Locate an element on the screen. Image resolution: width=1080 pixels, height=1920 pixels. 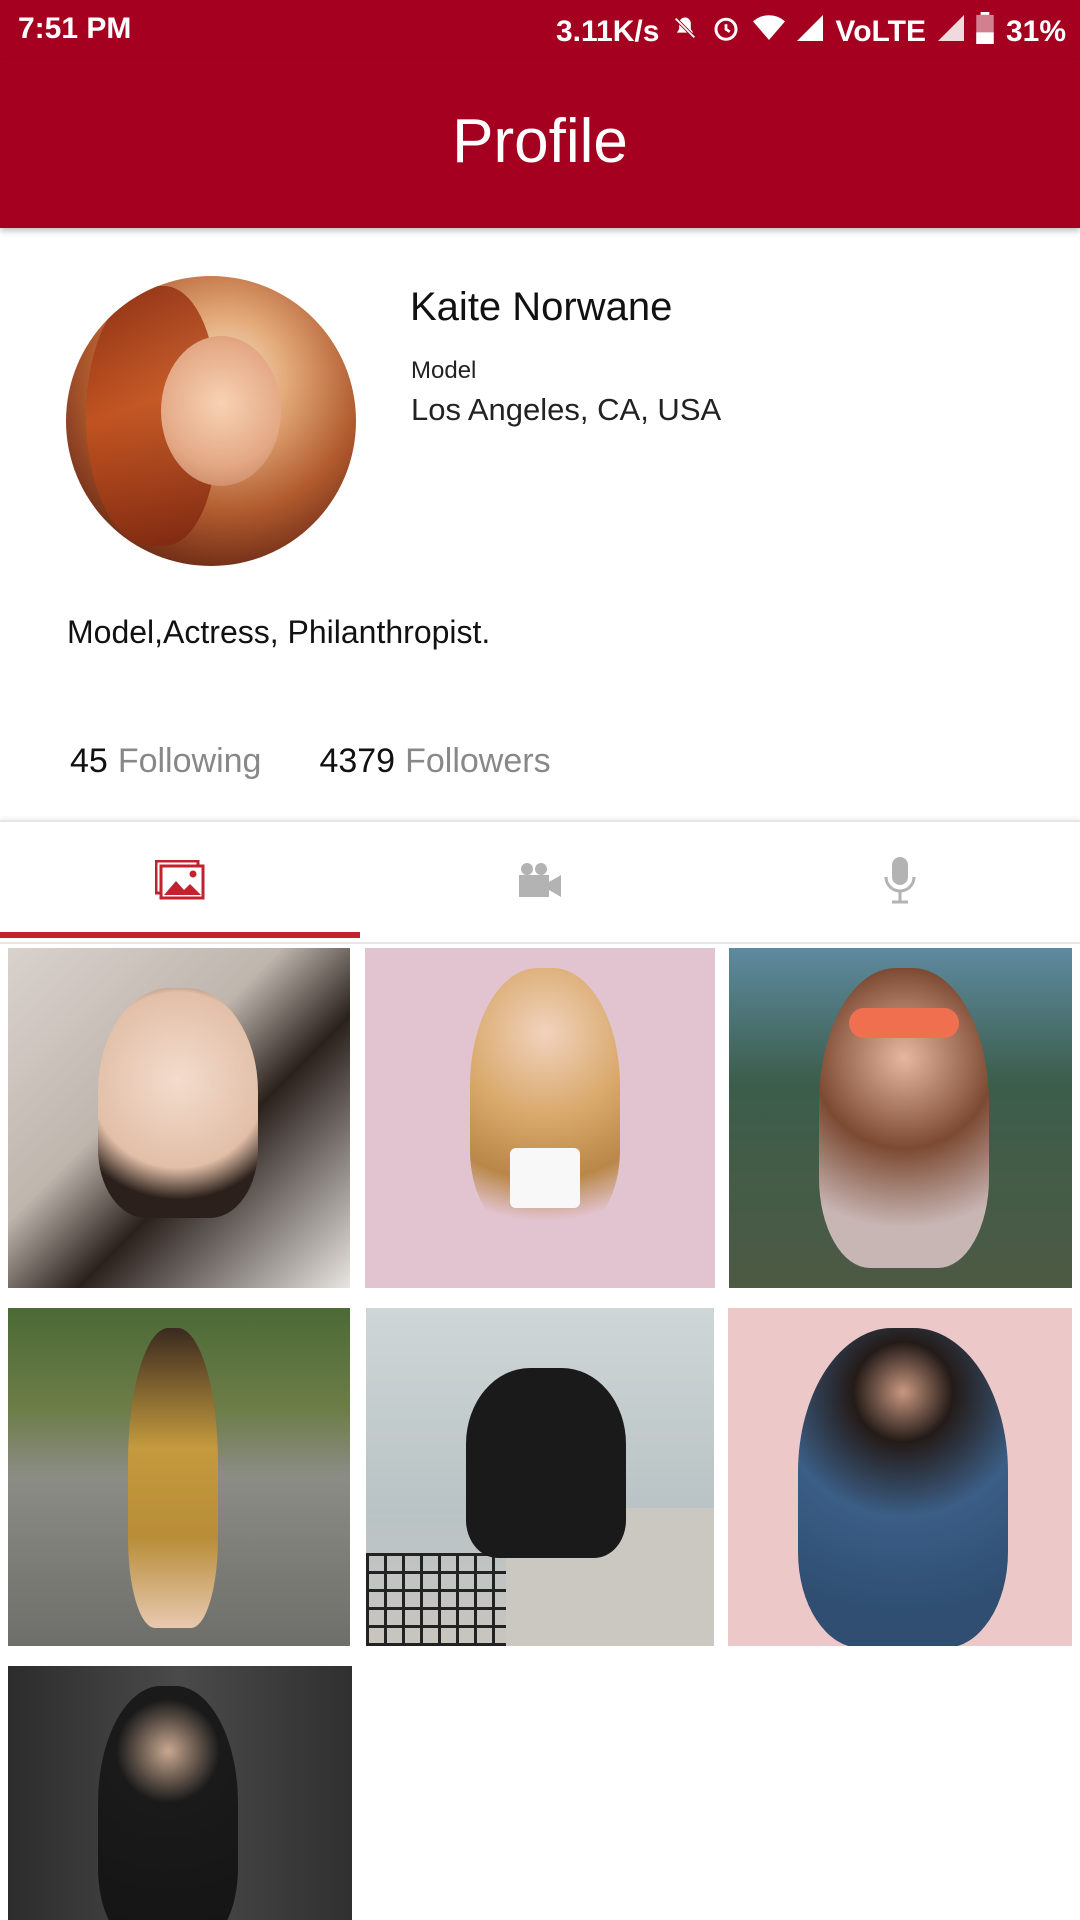
mute-icon is located at coordinates (685, 32).